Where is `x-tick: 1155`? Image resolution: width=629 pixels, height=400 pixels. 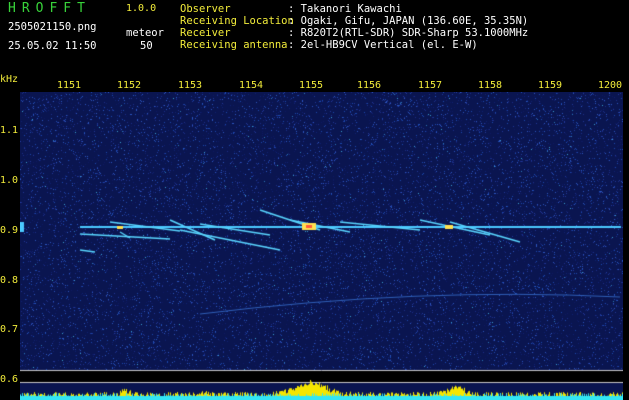 x-tick: 1155 is located at coordinates (311, 85).